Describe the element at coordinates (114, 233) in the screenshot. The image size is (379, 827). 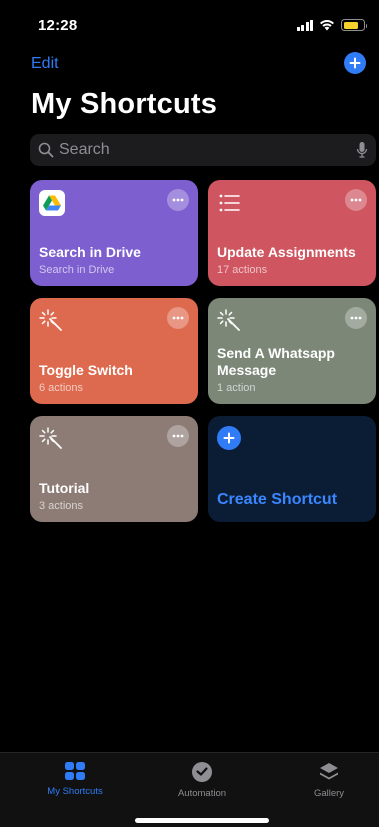
I see `shortcut-card-search-in-drive: Search in Drive Search in Drive` at that location.